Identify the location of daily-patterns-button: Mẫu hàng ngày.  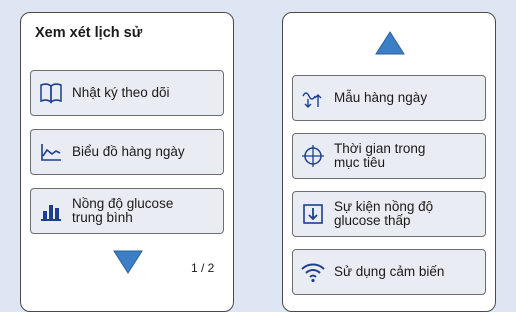
(389, 98).